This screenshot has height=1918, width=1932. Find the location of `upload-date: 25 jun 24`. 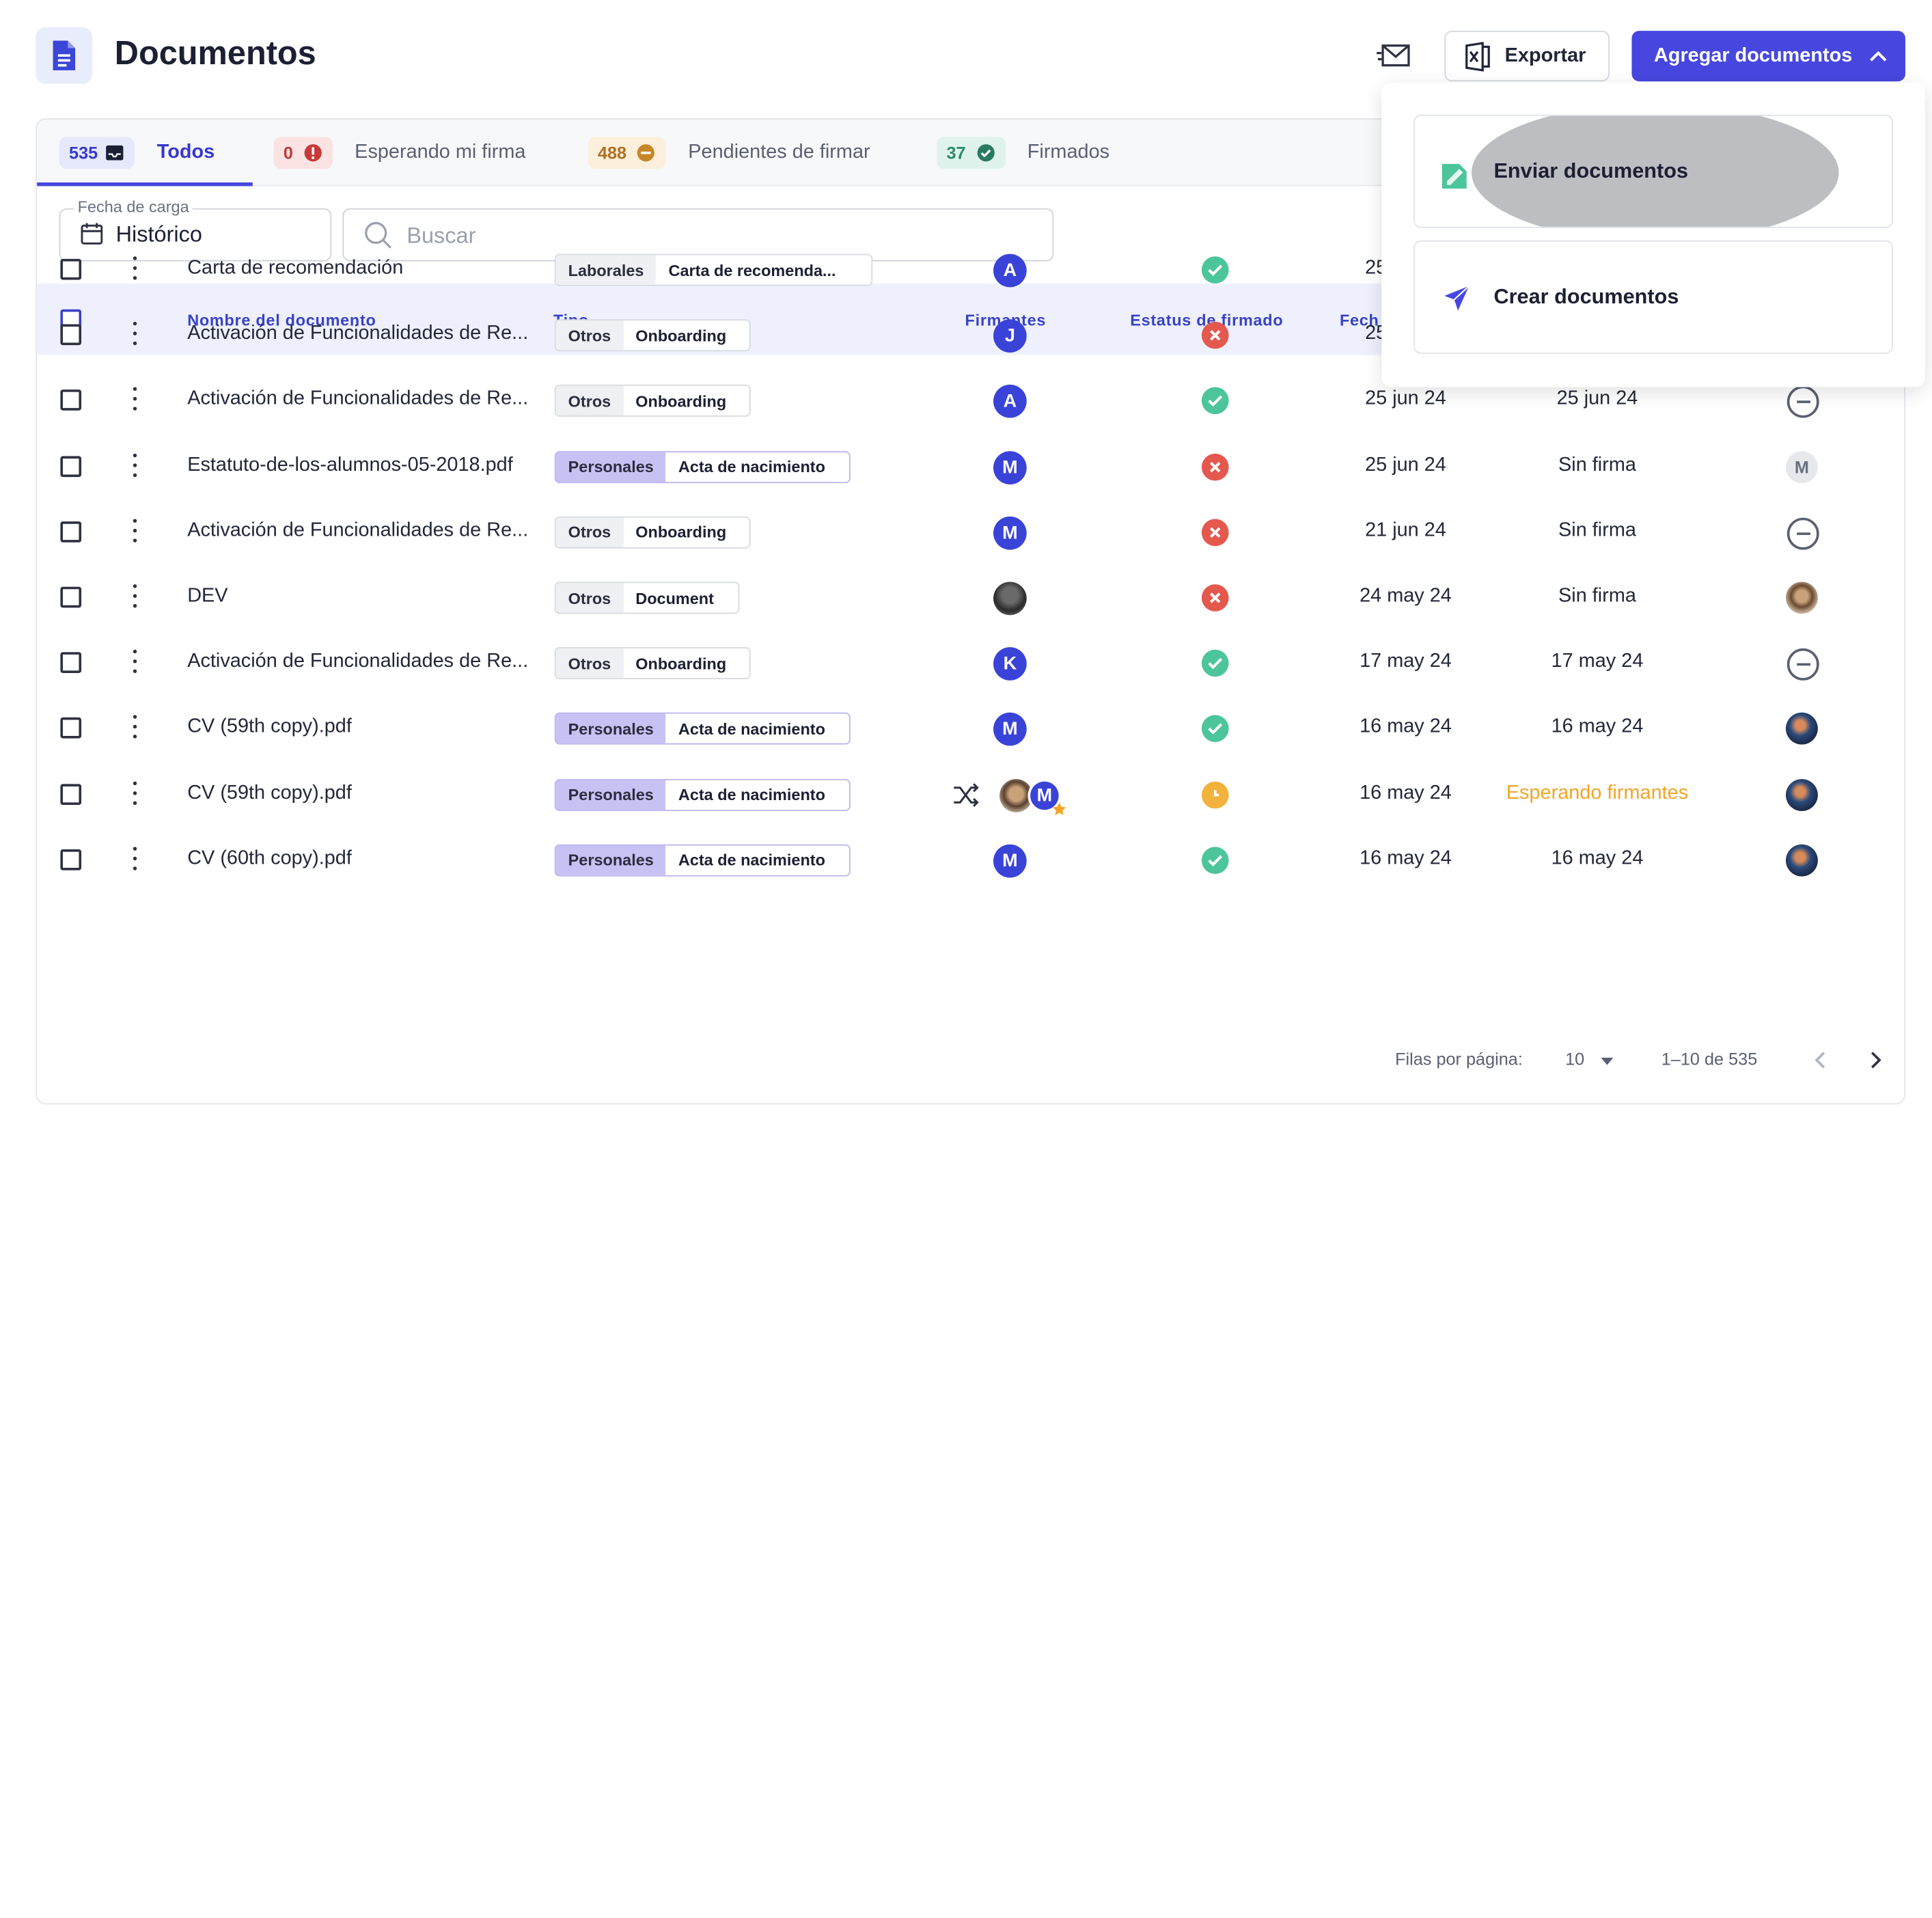

upload-date: 25 jun 24 is located at coordinates (1406, 399).